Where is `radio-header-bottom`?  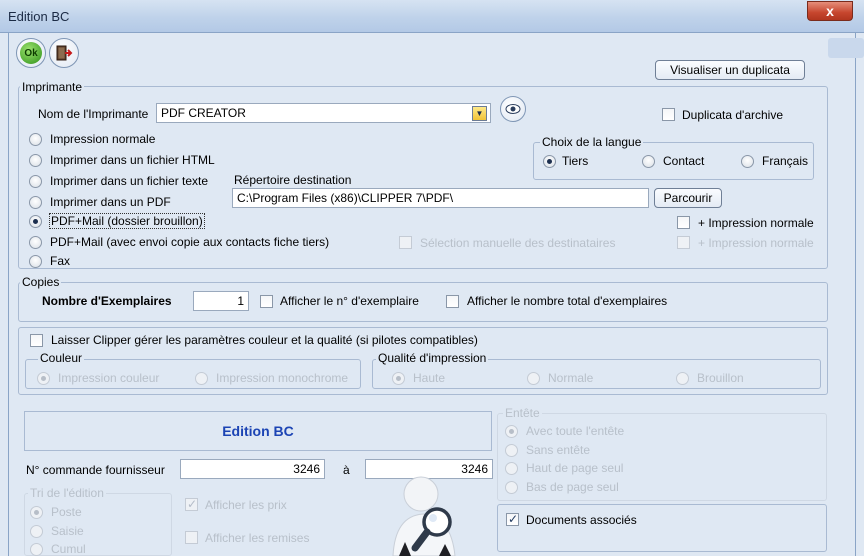
radio-header-bottom is located at coordinates (511, 487).